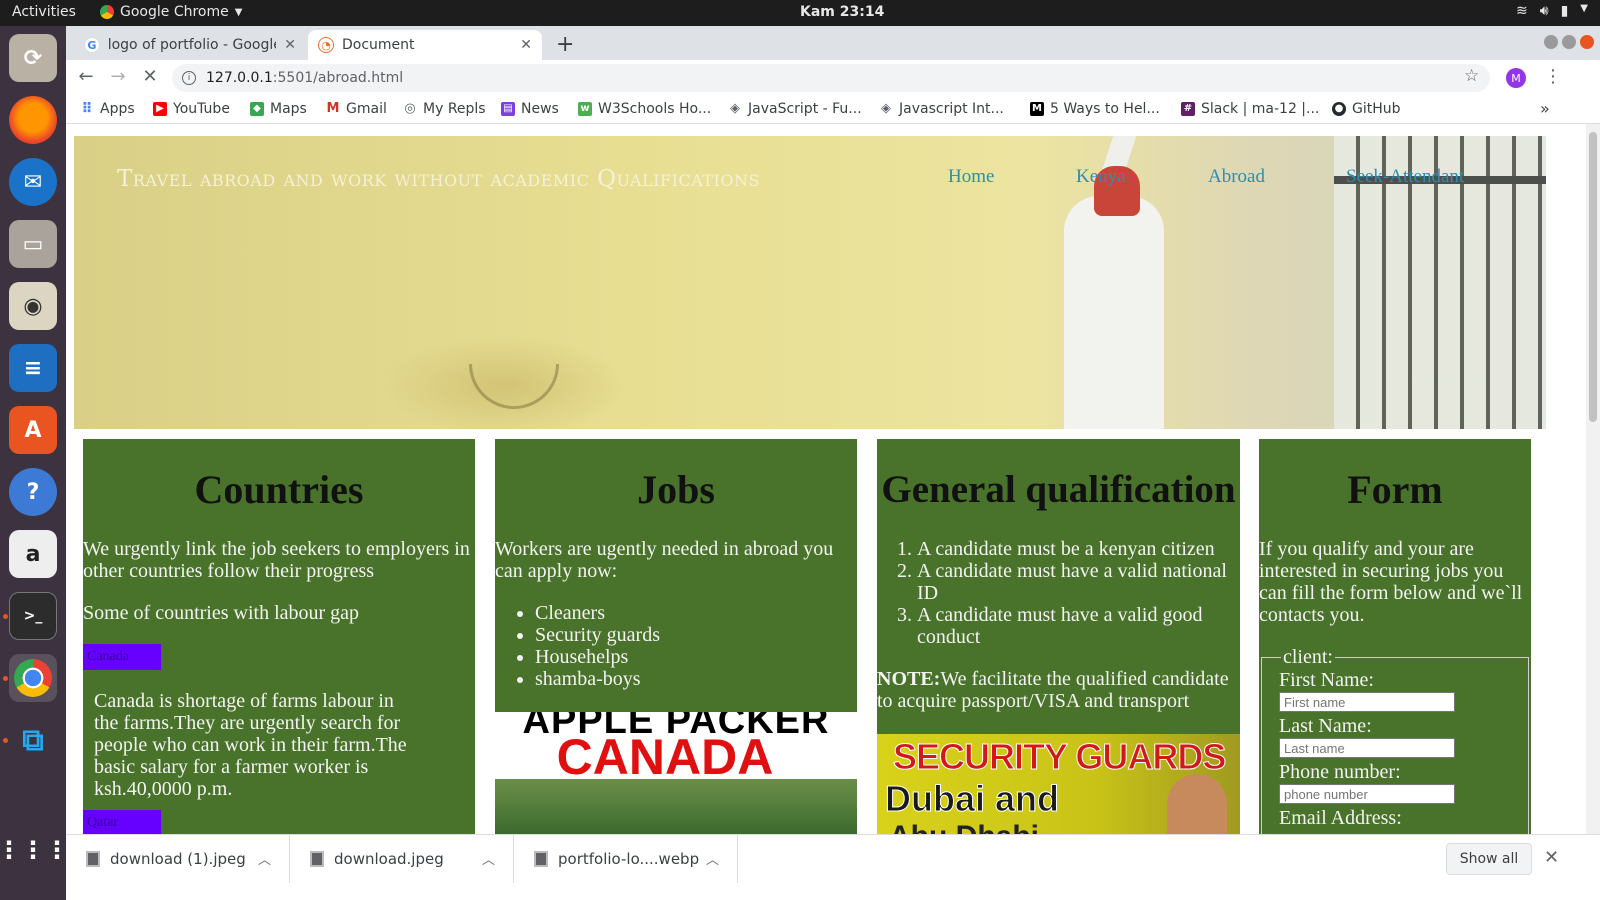  What do you see at coordinates (1587, 42) in the screenshot?
I see `close-window-icon` at bounding box center [1587, 42].